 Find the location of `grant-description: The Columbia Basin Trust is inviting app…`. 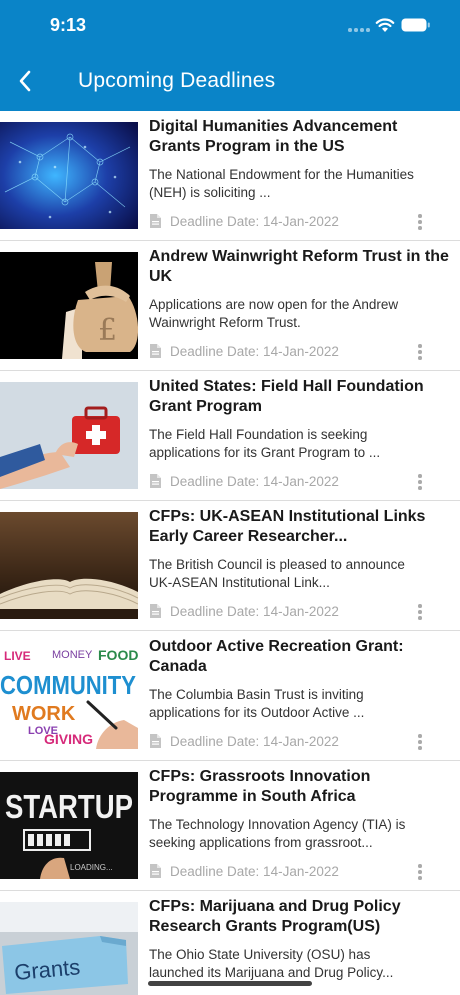

grant-description: The Columbia Basin Trust is inviting app… is located at coordinates (257, 703).